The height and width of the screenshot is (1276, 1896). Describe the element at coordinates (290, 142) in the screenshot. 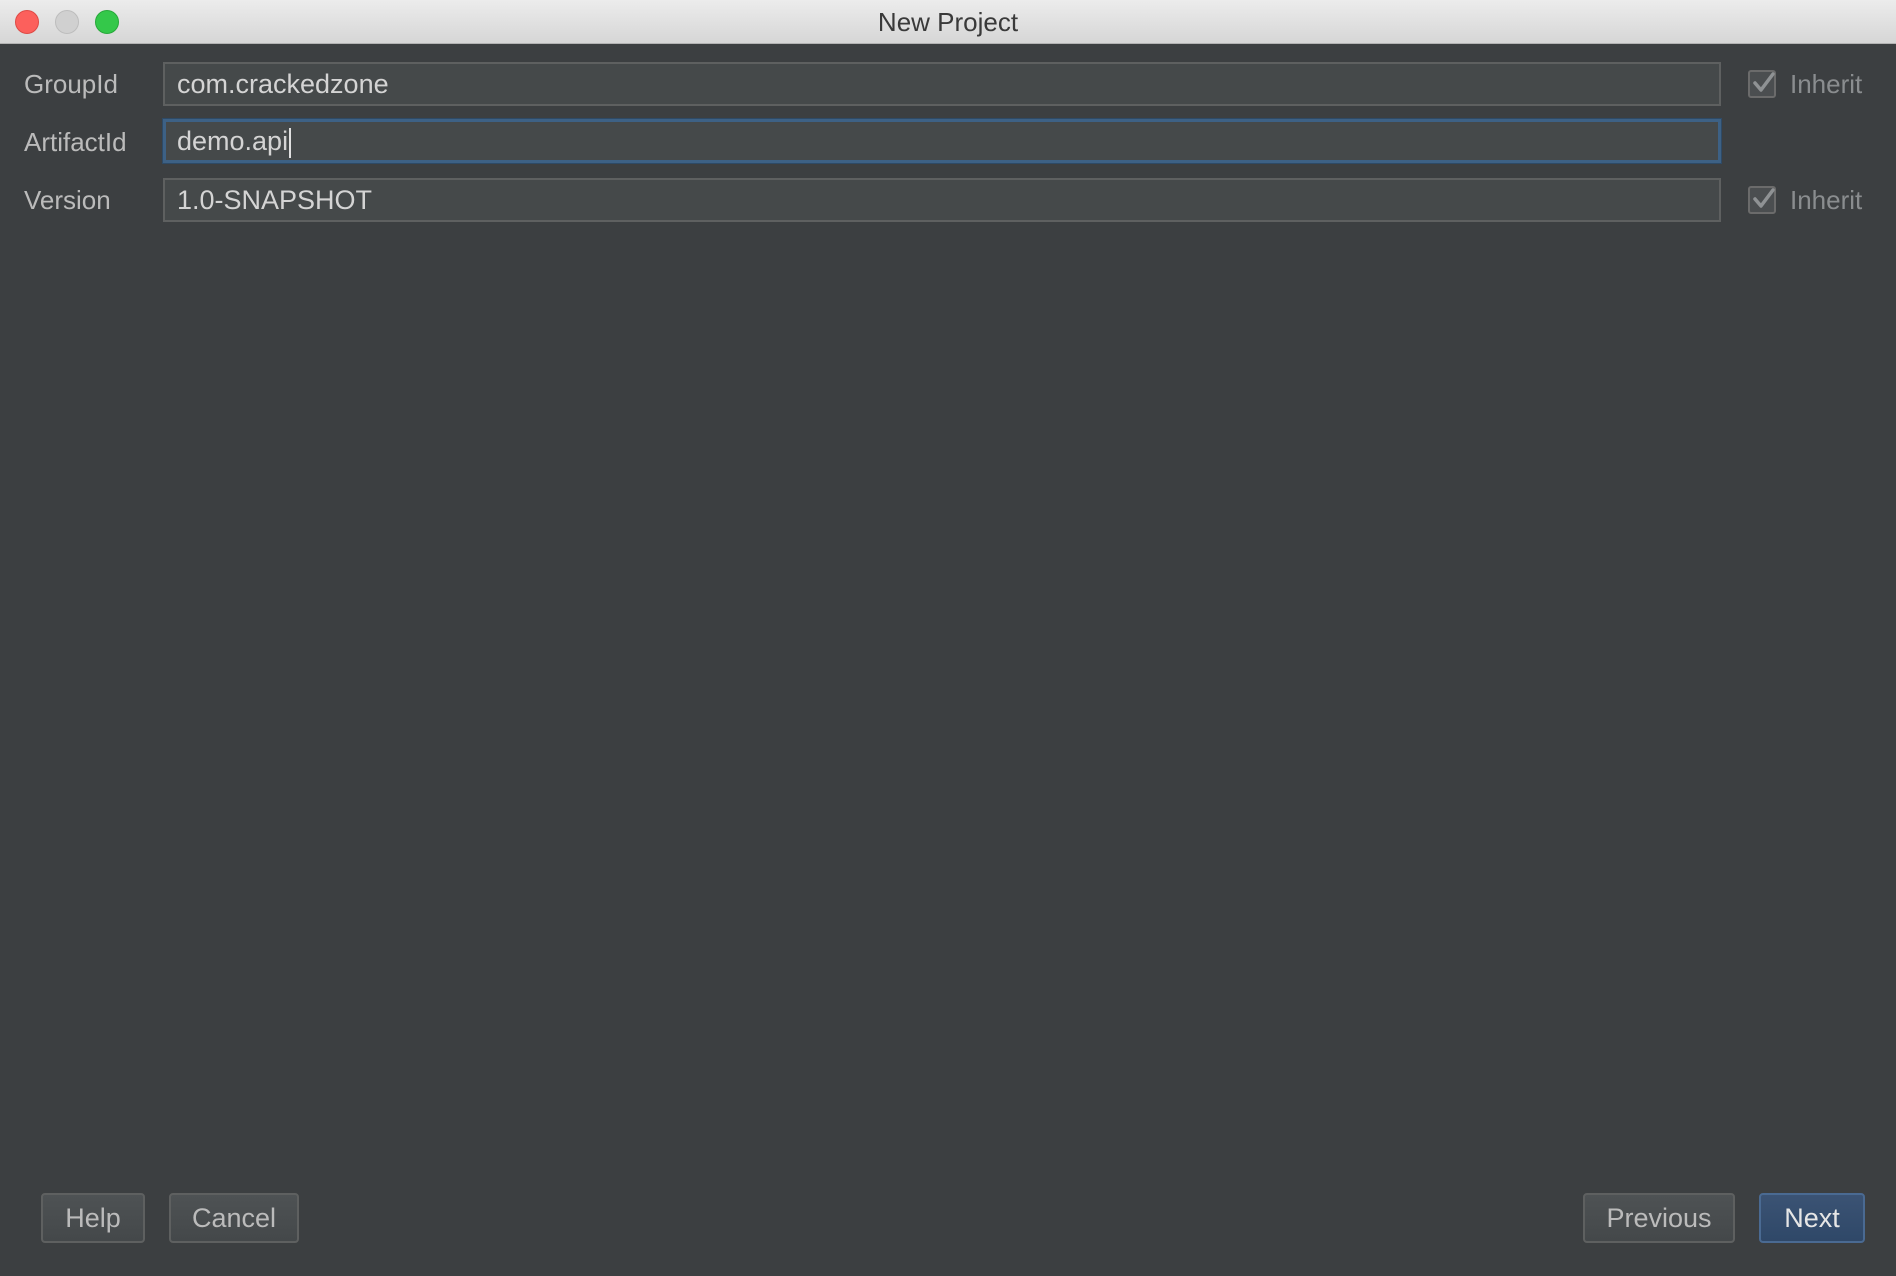

I see `text-caret` at that location.